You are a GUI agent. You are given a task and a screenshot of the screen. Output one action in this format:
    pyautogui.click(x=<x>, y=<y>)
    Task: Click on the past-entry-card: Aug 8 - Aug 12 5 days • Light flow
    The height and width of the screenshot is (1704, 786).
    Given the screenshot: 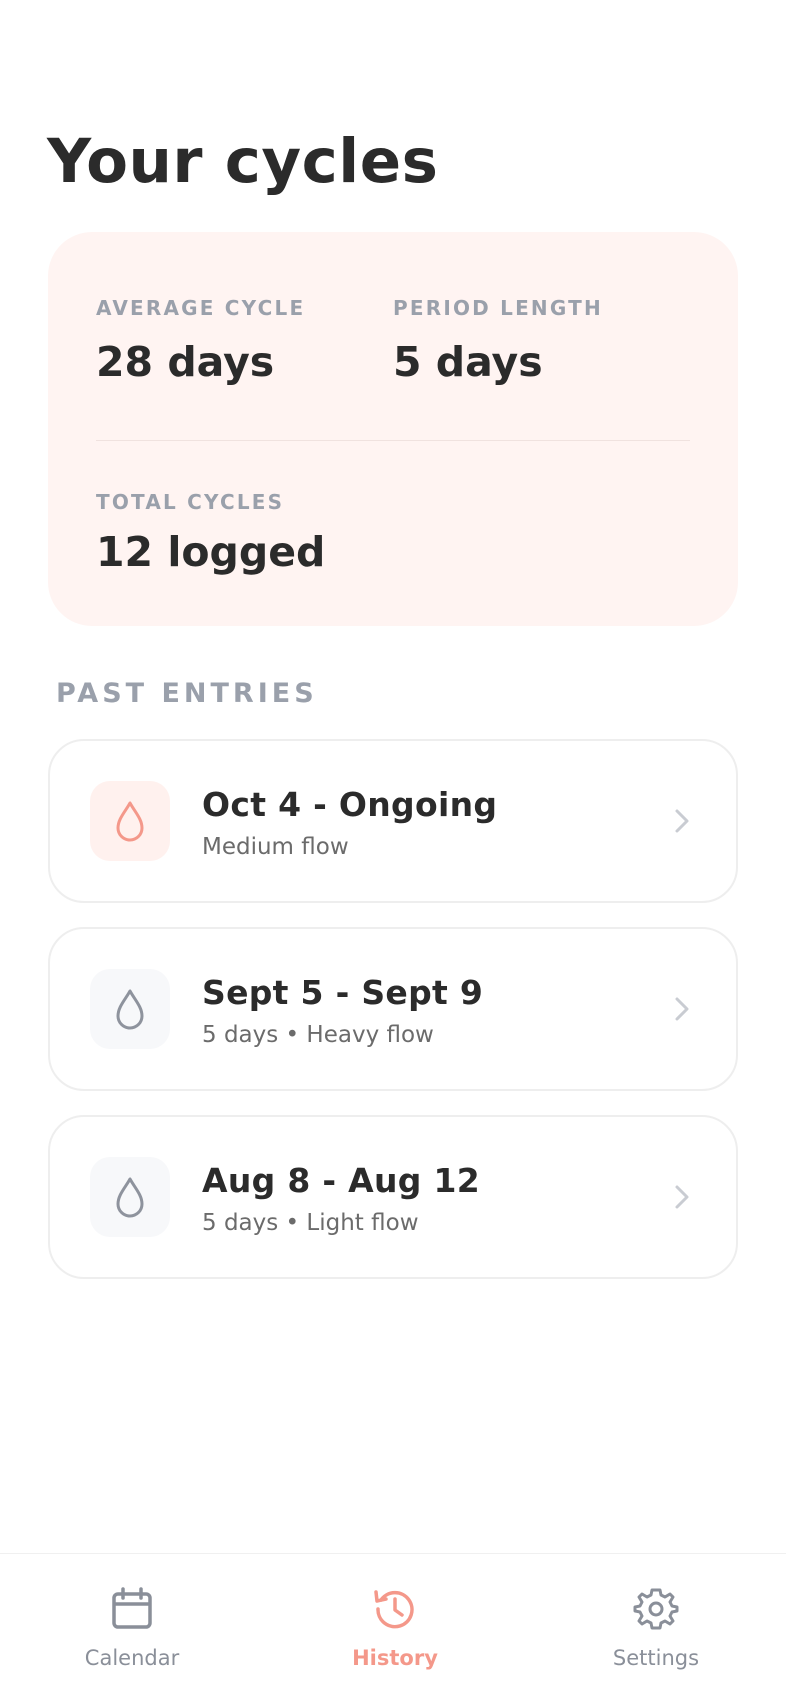 What is the action you would take?
    pyautogui.click(x=393, y=1197)
    